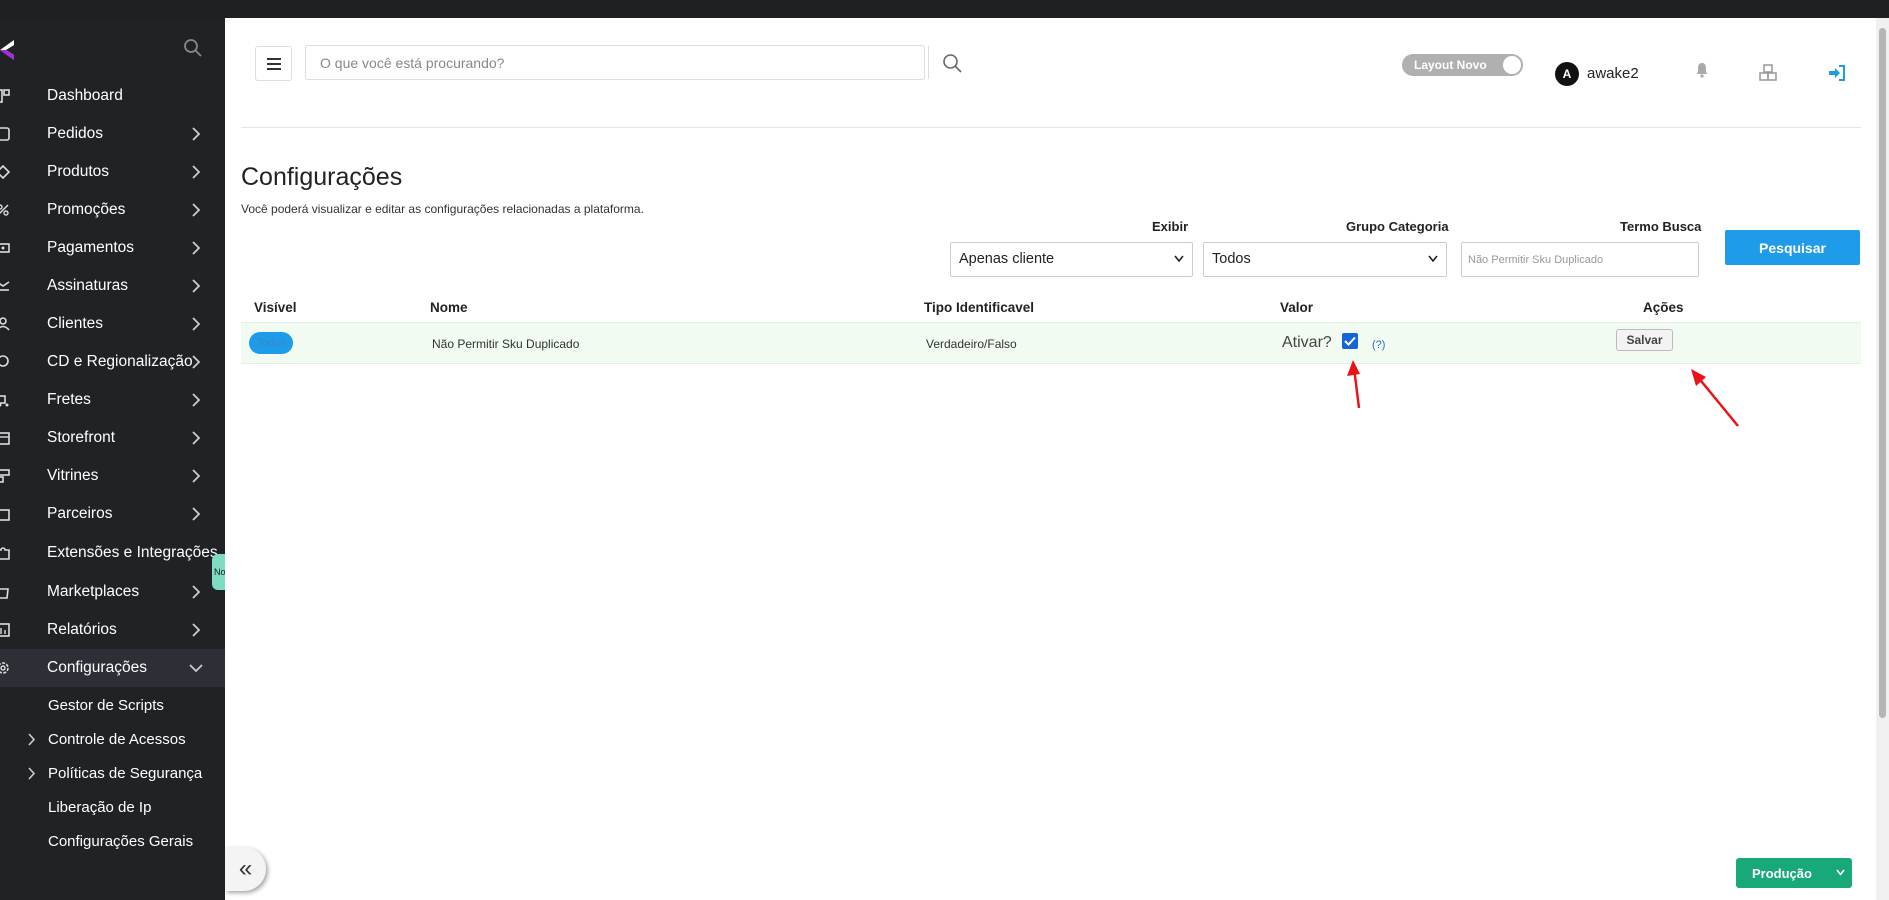 This screenshot has width=1889, height=900. What do you see at coordinates (120, 361) in the screenshot?
I see `sidebar-item-label: CD e Regionalização` at bounding box center [120, 361].